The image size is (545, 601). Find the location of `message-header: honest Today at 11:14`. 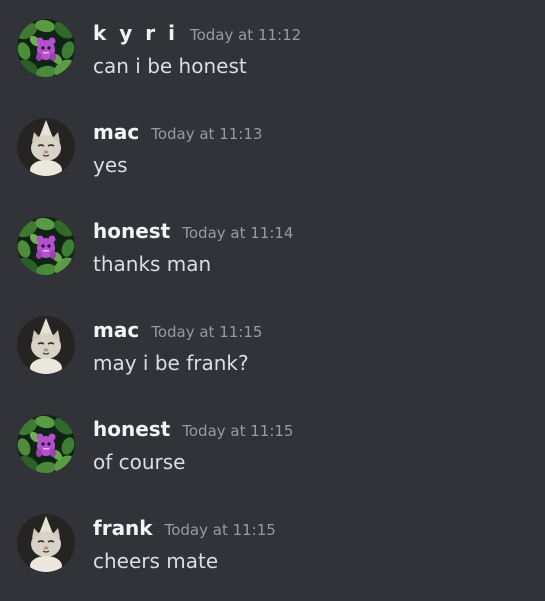

message-header: honest Today at 11:14 is located at coordinates (193, 231).